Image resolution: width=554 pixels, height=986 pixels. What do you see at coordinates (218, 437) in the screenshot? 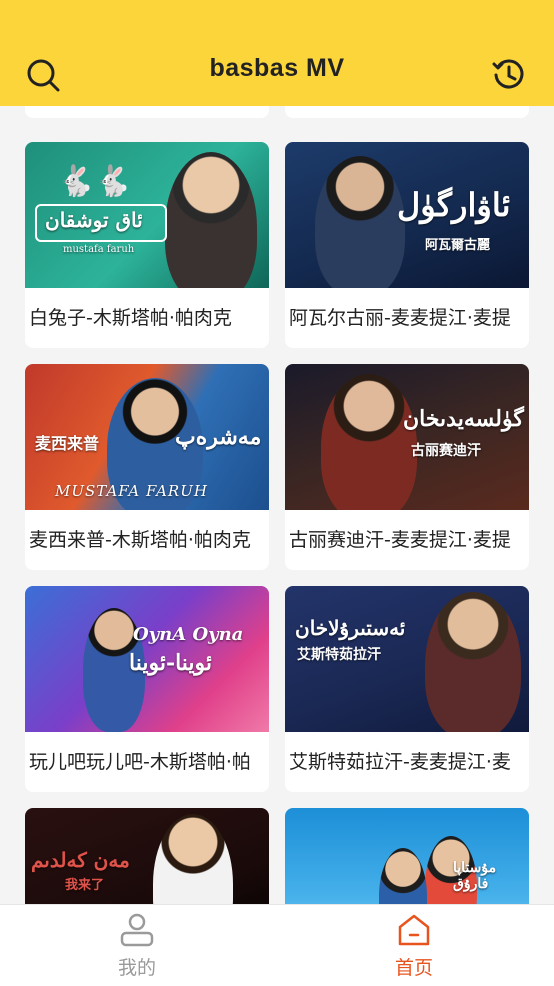
I see `thumb-title: مەشرەپ` at bounding box center [218, 437].